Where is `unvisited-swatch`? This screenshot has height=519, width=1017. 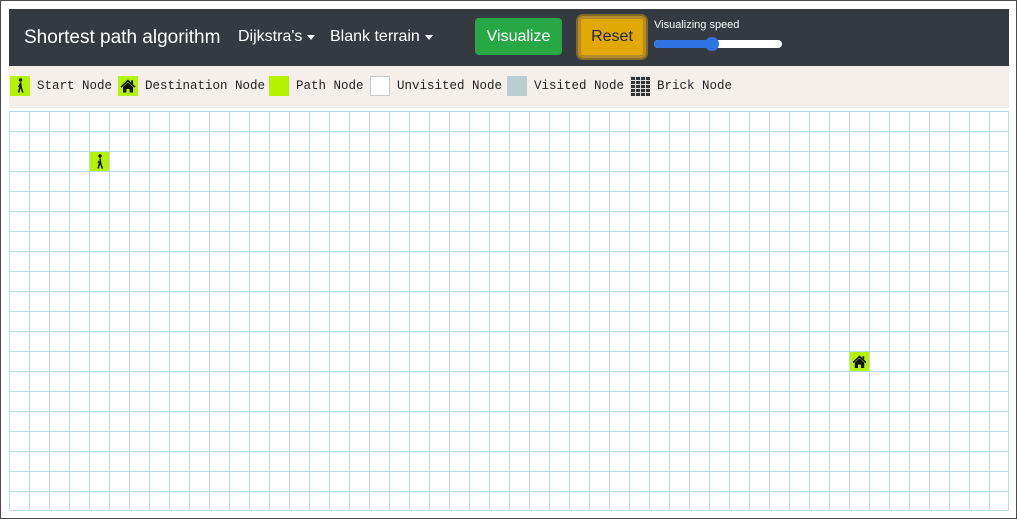
unvisited-swatch is located at coordinates (380, 86).